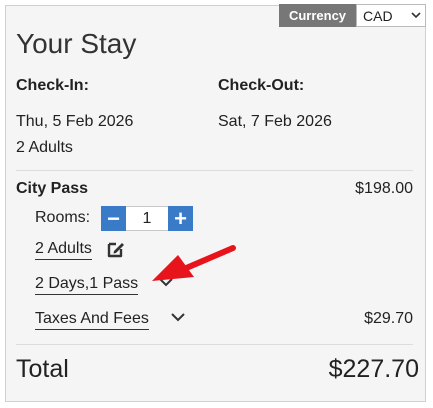  I want to click on page-title: Your Stay, so click(76, 43).